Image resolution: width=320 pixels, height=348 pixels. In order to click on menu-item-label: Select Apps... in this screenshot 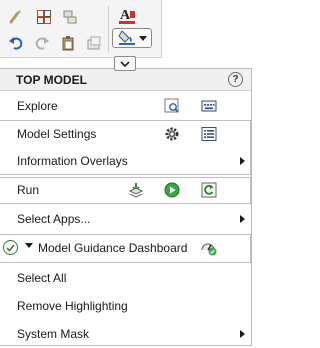, I will do `click(54, 219)`.